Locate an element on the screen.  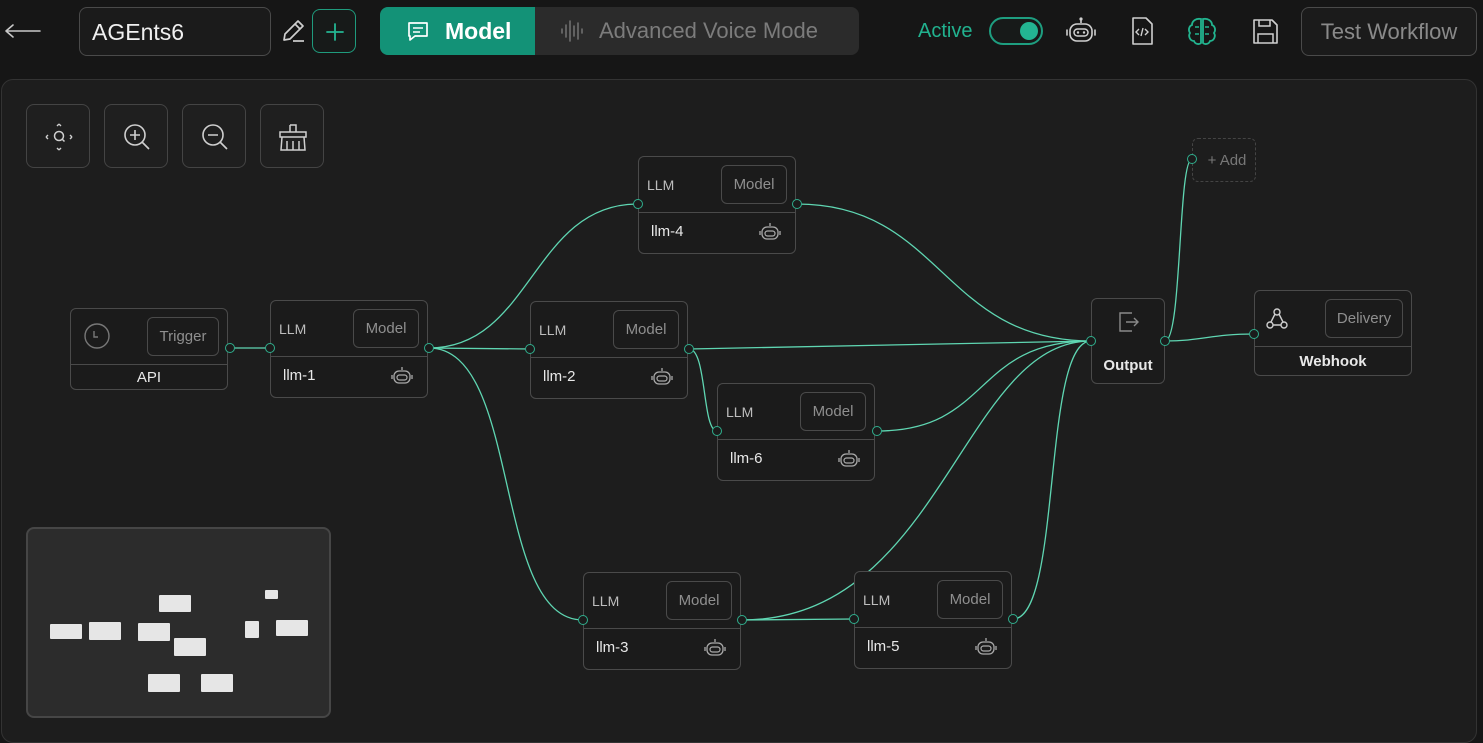
port-llm-6-out is located at coordinates (877, 431).